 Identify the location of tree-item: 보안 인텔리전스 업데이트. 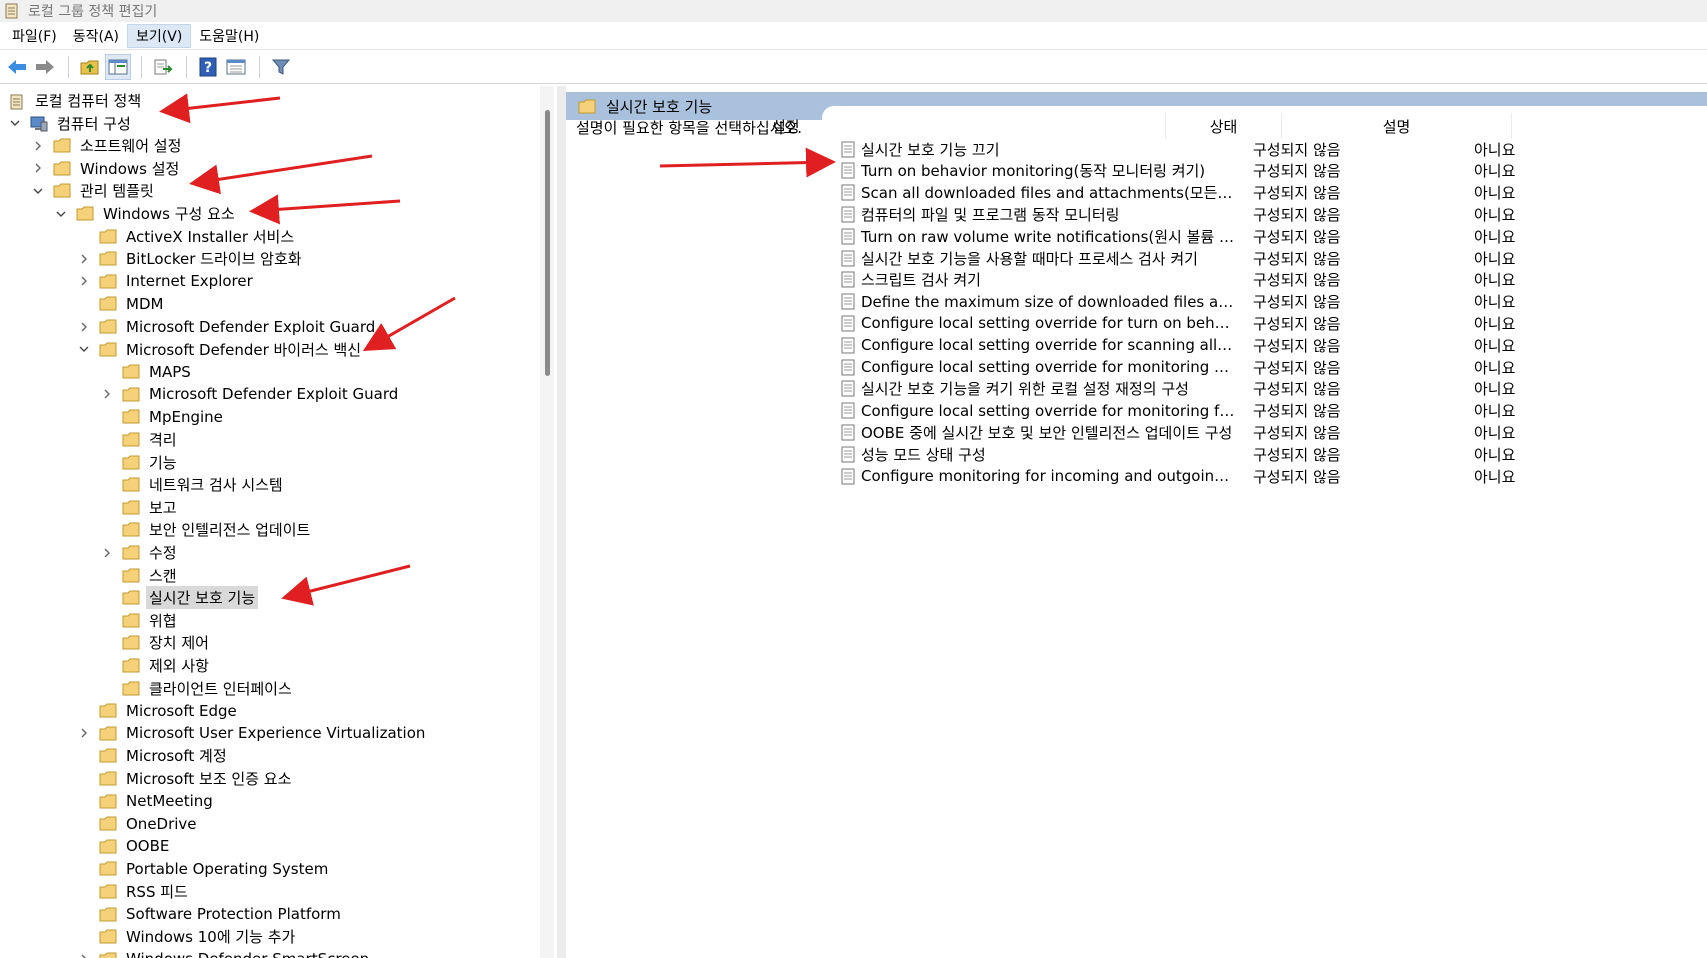
(206, 529).